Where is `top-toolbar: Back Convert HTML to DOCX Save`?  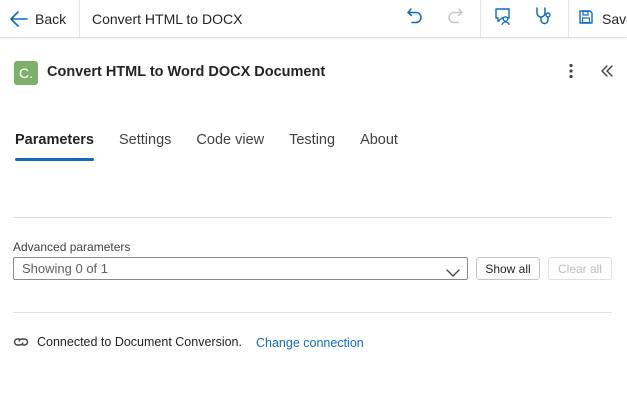
top-toolbar: Back Convert HTML to DOCX Save is located at coordinates (313, 19).